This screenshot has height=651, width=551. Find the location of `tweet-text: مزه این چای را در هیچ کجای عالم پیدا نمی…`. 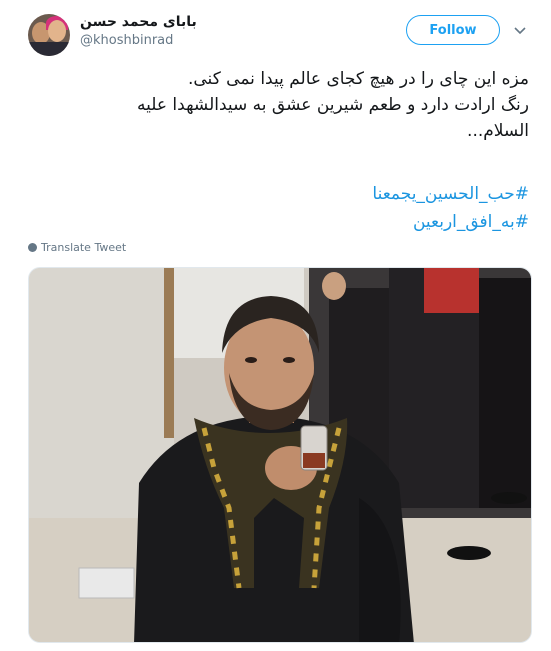

tweet-text: مزه این چای را در هیچ کجای عالم پیدا نمی… is located at coordinates (279, 105).